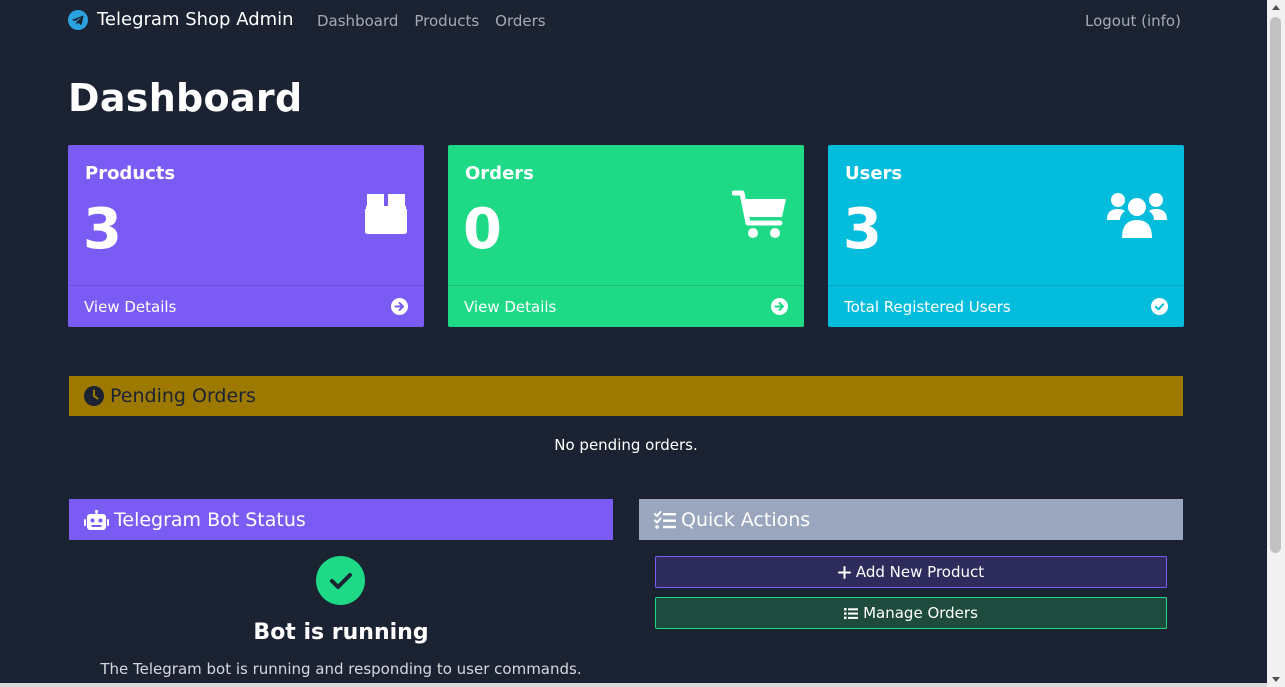 Image resolution: width=1285 pixels, height=687 pixels. What do you see at coordinates (626, 445) in the screenshot?
I see `pending-orders-empty: No pending orders.` at bounding box center [626, 445].